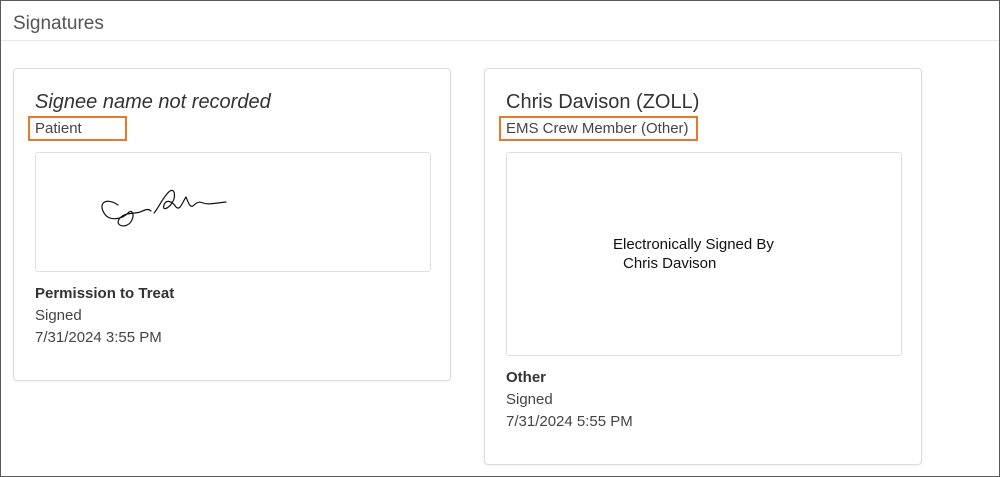 This screenshot has height=477, width=1000. What do you see at coordinates (693, 244) in the screenshot?
I see `esig-heading: Electronically Signed By` at bounding box center [693, 244].